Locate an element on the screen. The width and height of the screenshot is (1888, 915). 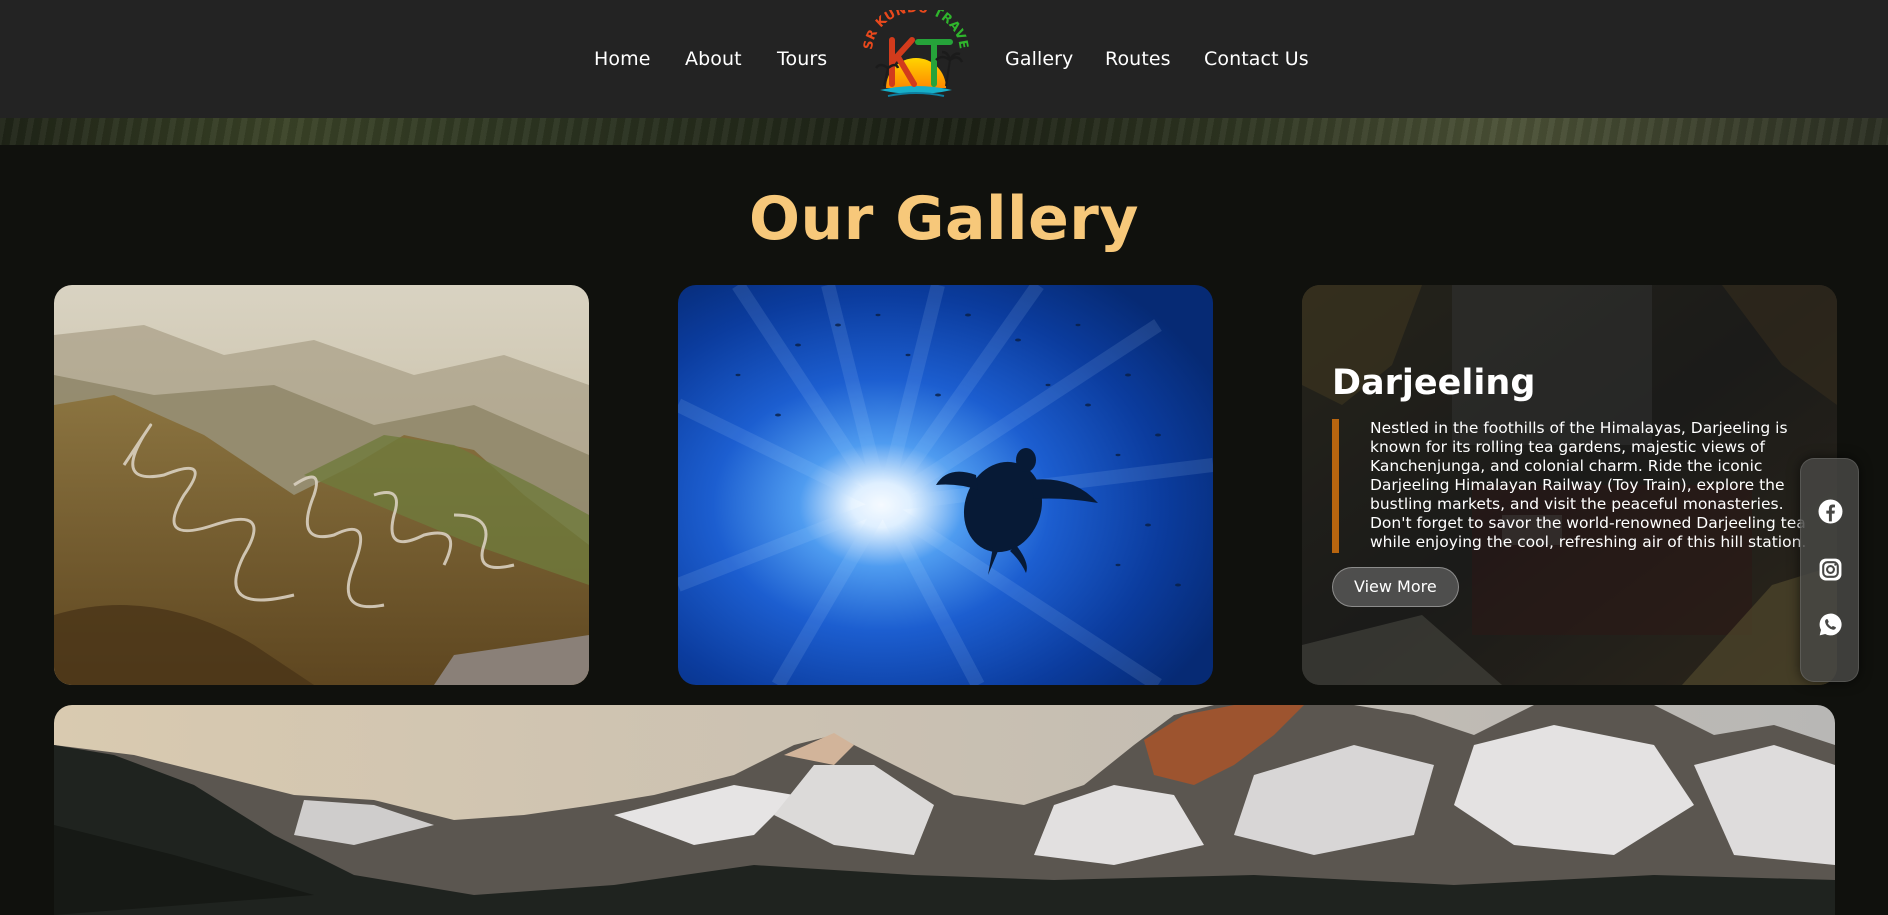
svg-text: SR KUNDU TRAVEL is located at coordinates (915, 30).